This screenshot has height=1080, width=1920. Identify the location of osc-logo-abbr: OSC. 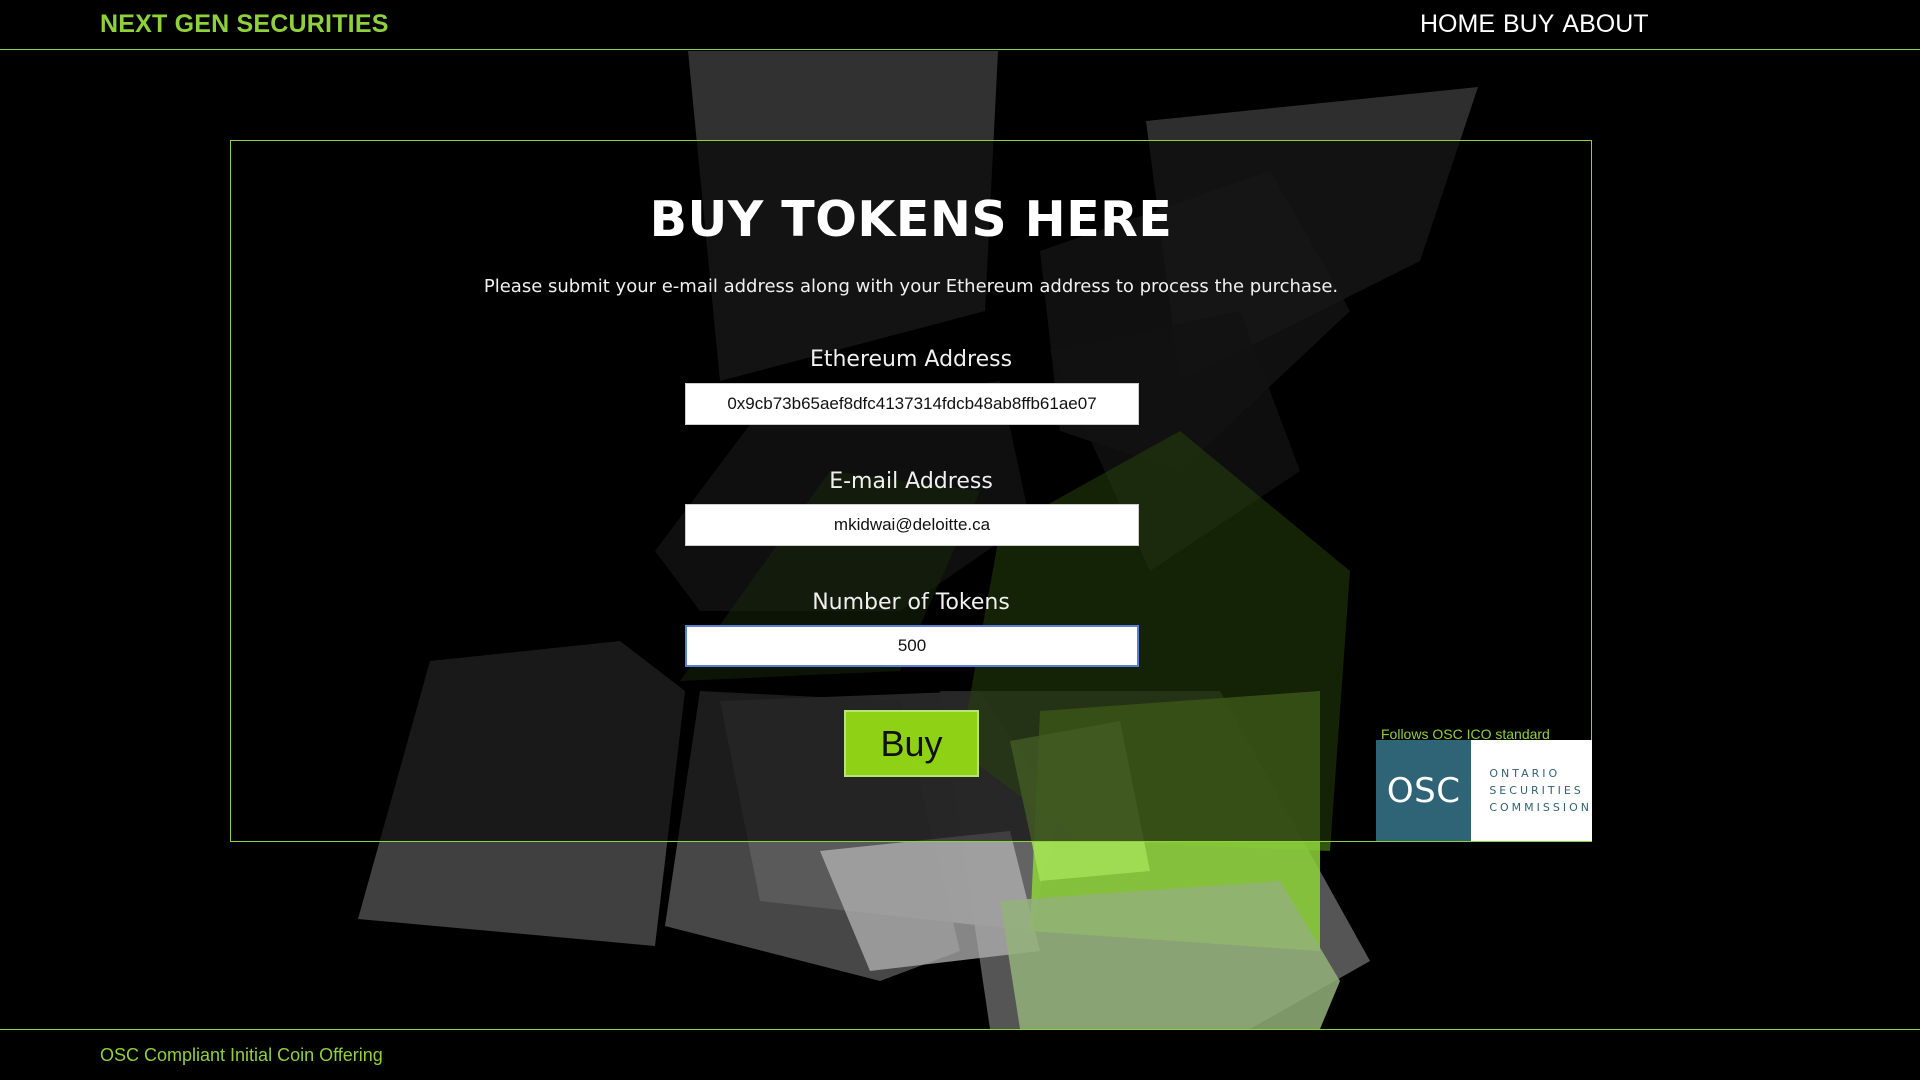
(1424, 790).